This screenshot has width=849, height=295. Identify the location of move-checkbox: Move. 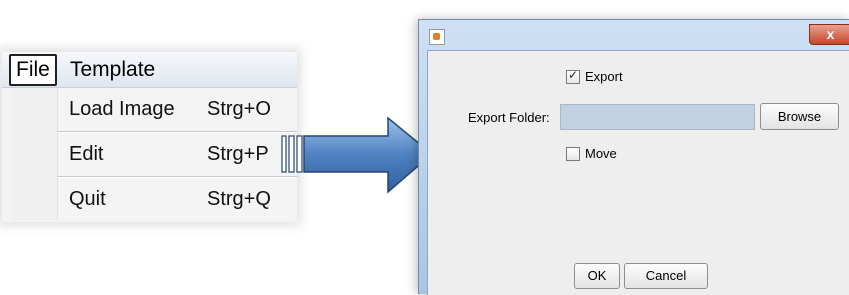
(591, 153).